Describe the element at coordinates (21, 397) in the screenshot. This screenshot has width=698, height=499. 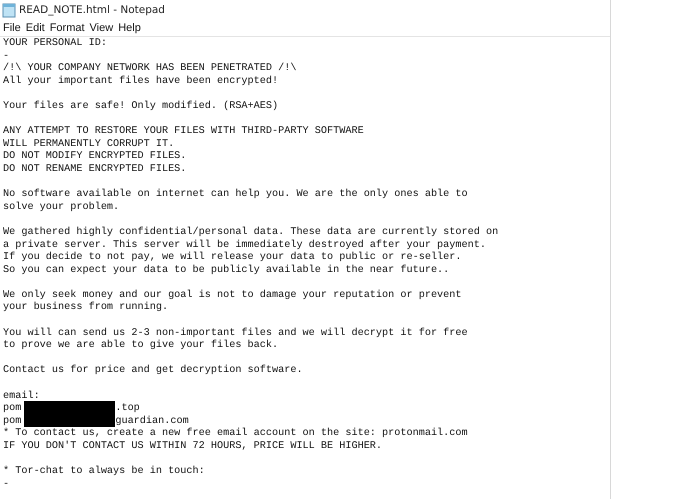
I see `text-line: email:` at that location.